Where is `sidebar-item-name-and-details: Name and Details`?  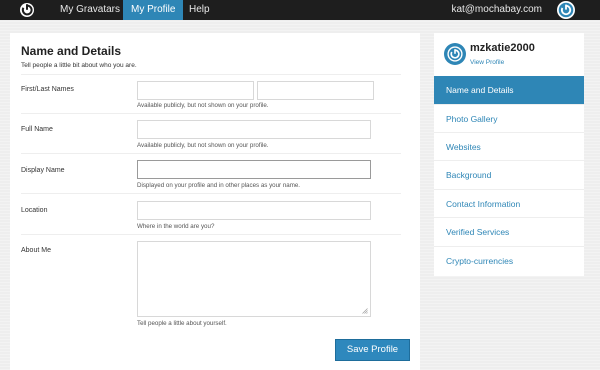 sidebar-item-name-and-details: Name and Details is located at coordinates (509, 90).